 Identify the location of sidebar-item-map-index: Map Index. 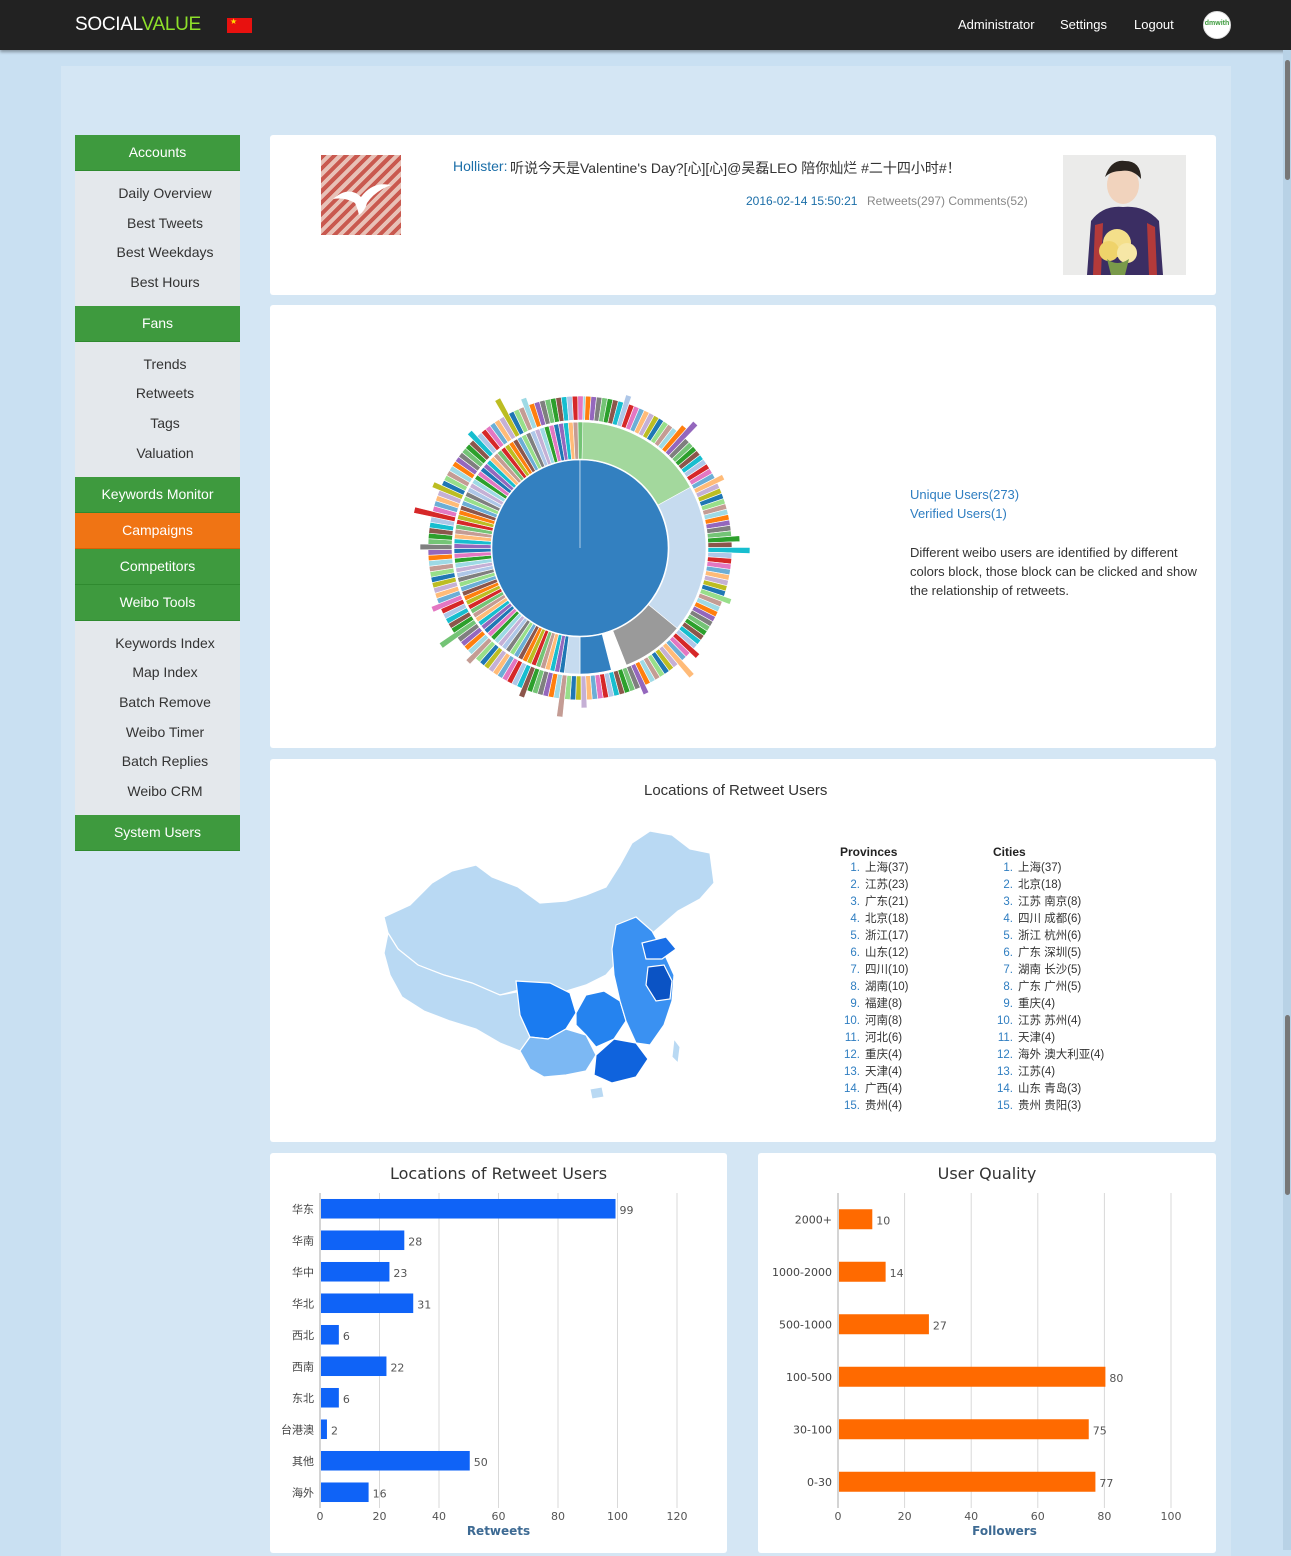
(157, 673).